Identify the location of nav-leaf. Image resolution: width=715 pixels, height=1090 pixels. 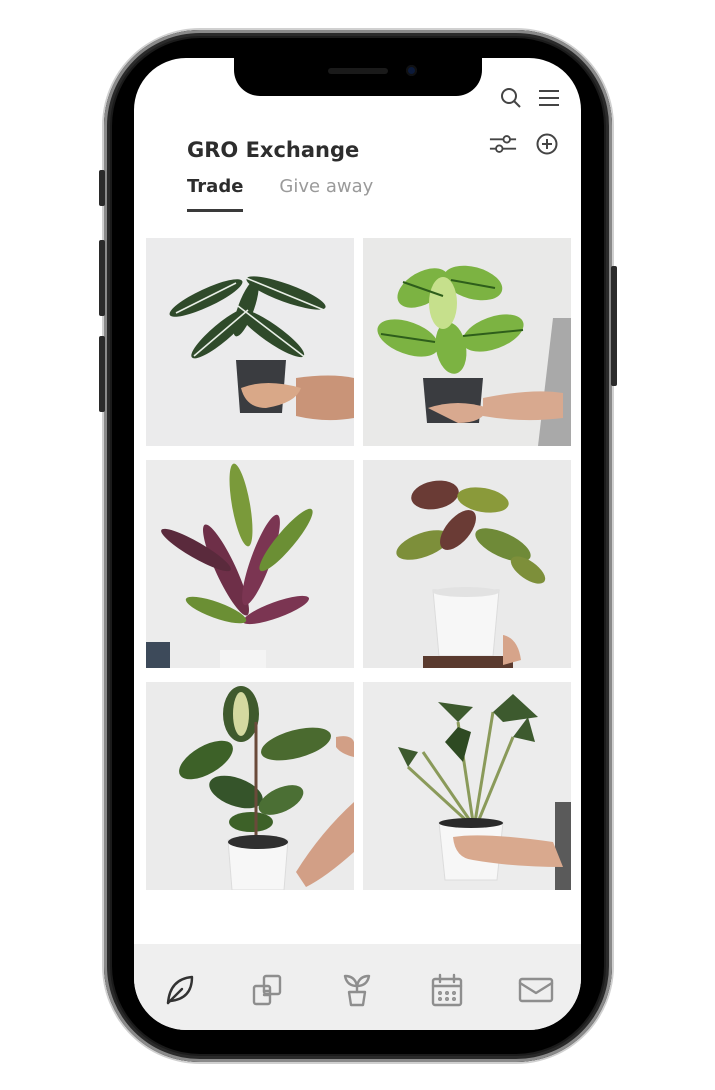
(179, 990).